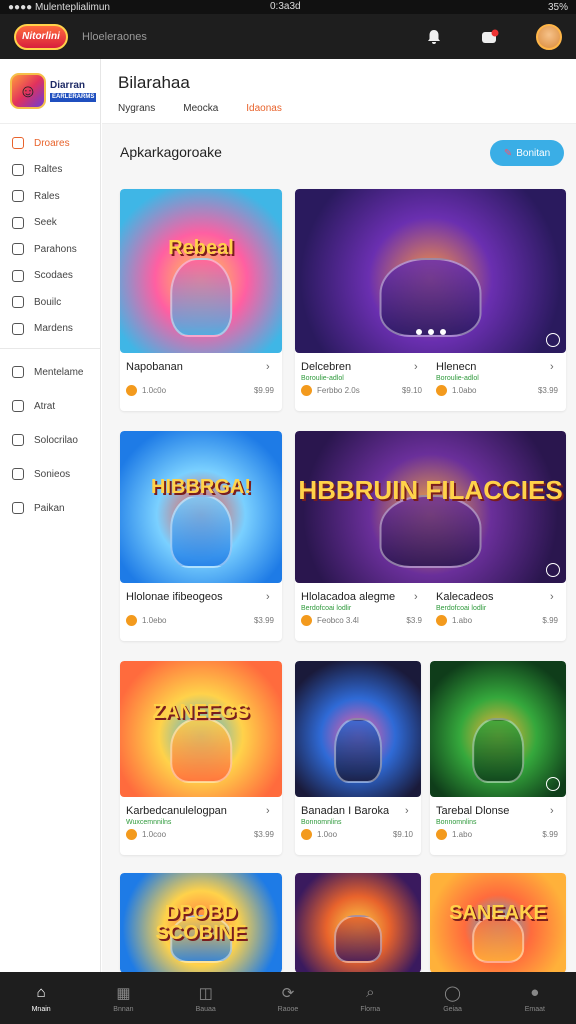 The width and height of the screenshot is (576, 1024). I want to click on game-card-info: Kalecadeos › Berdofcoai lodlir 1.abo $.99, so click(498, 612).